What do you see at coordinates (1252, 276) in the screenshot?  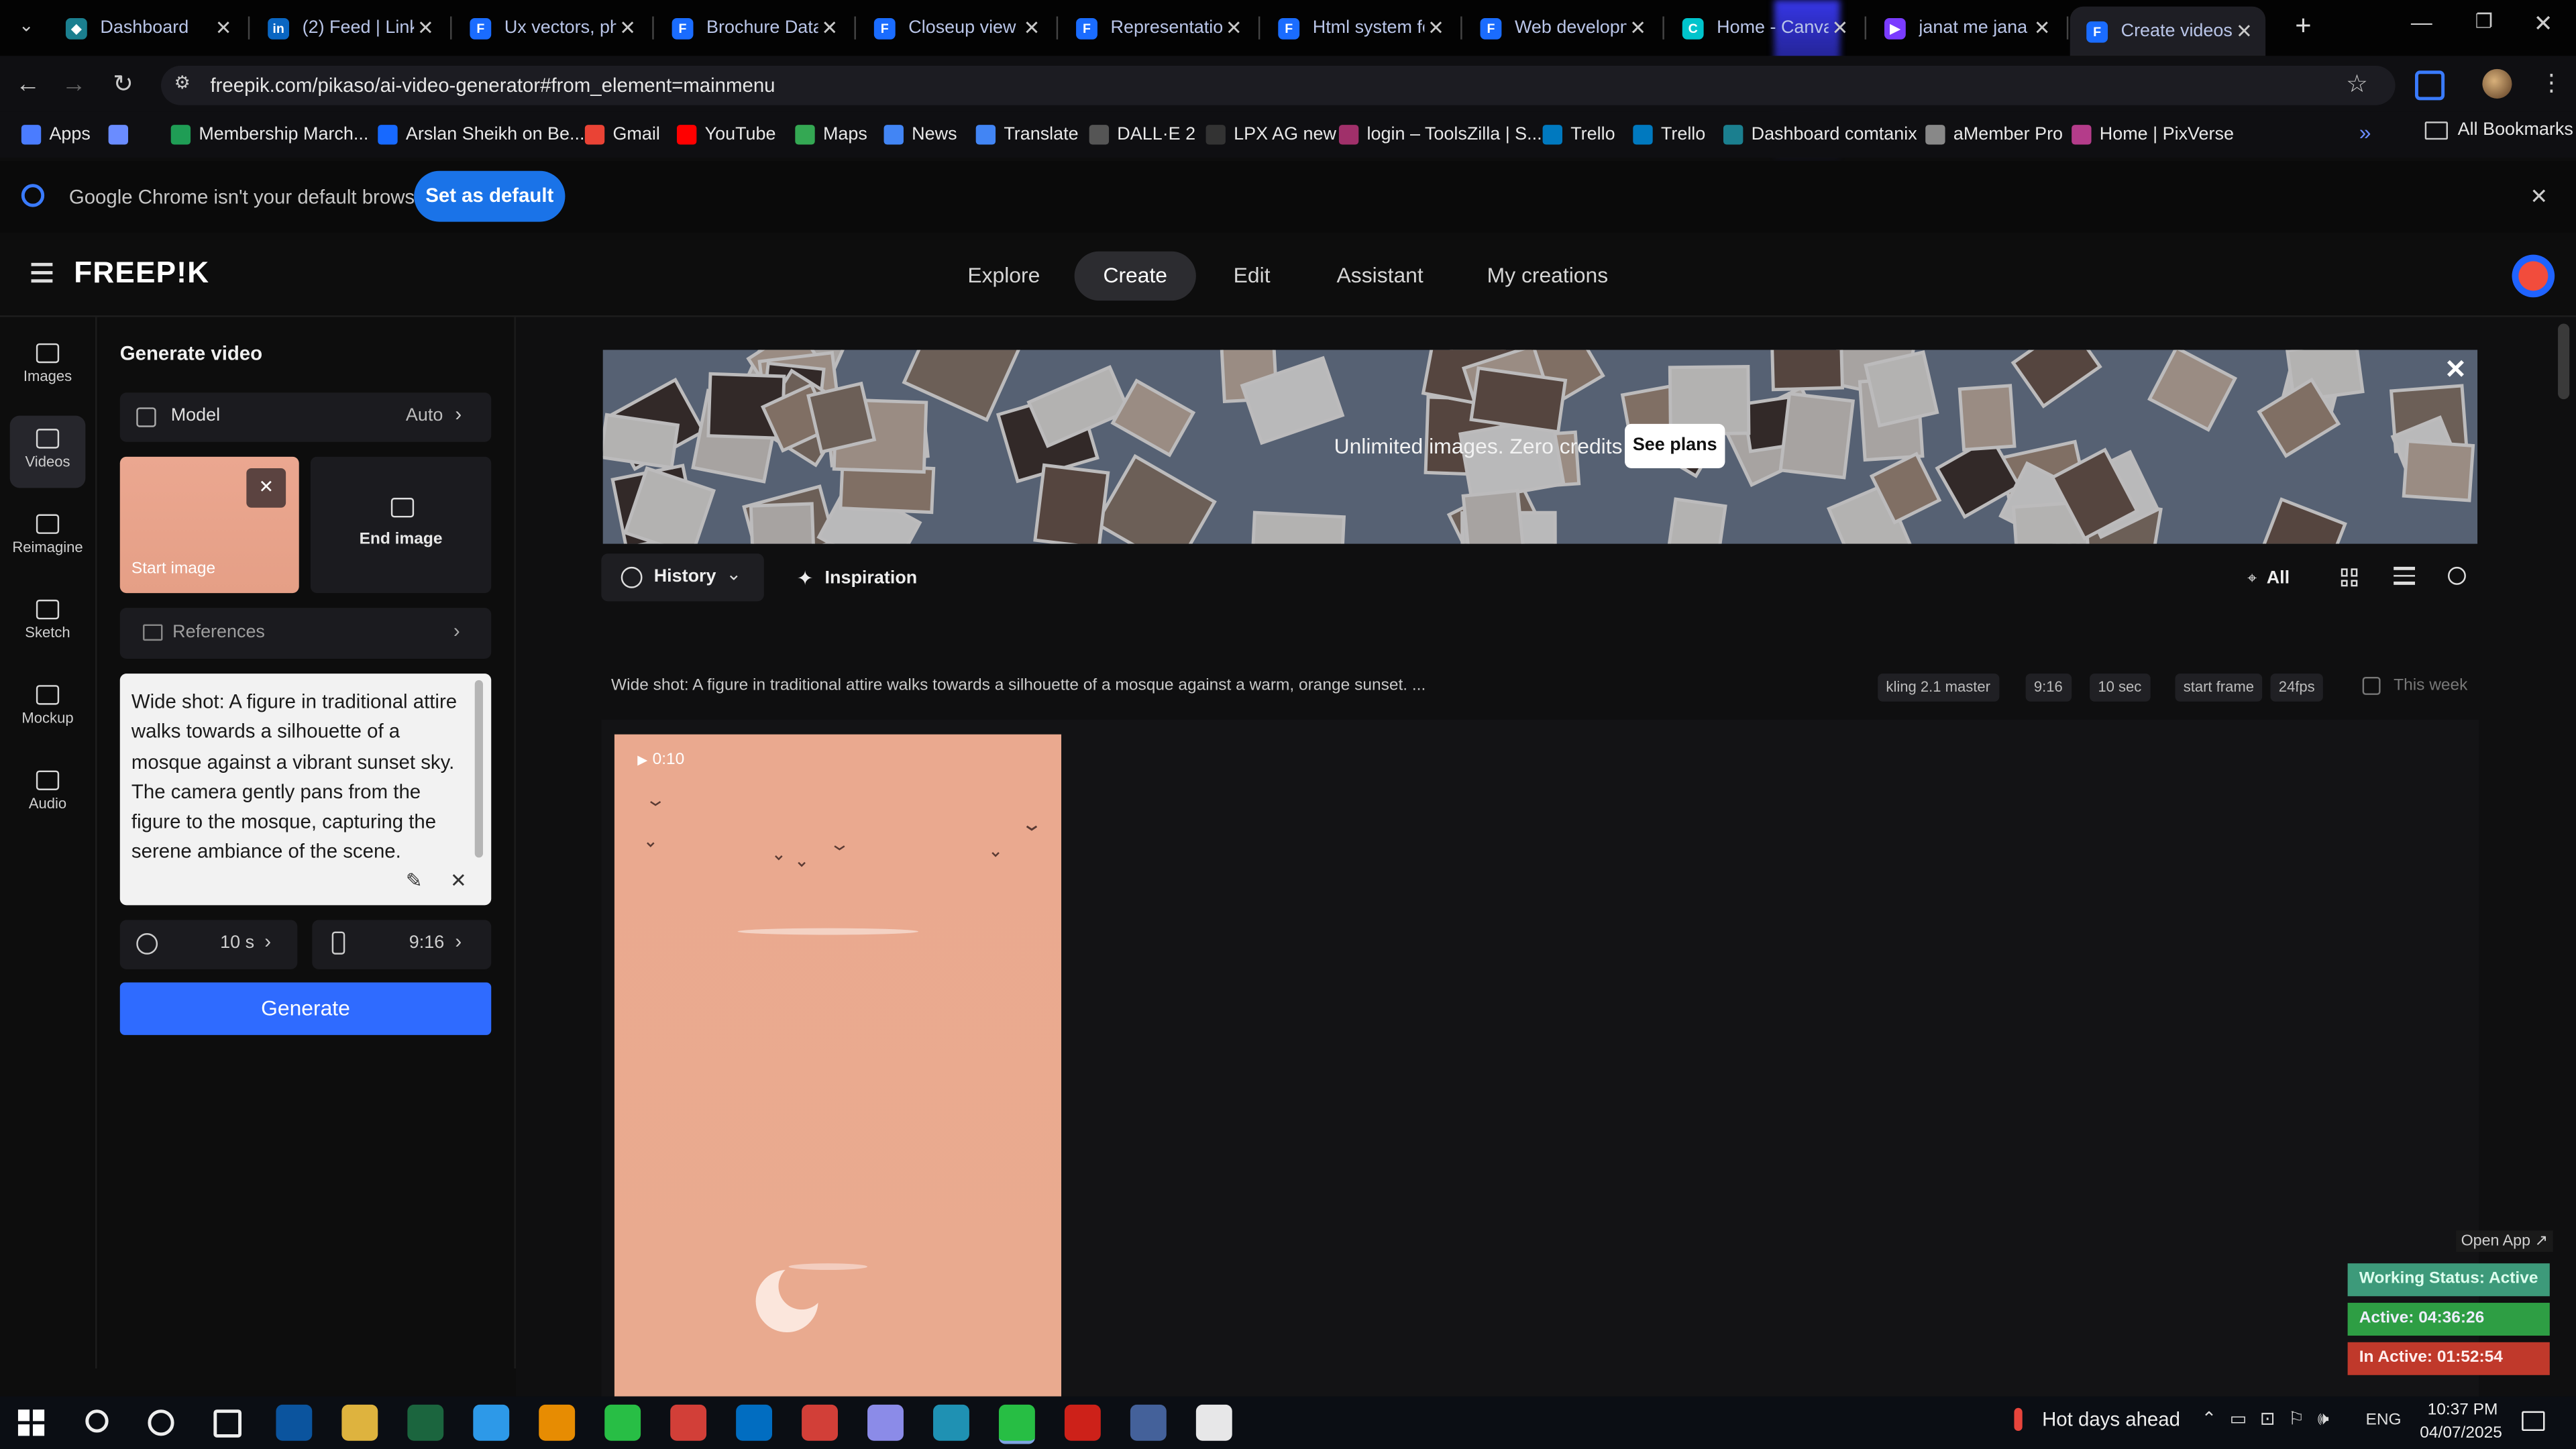 I see `nav-edit: Edit` at bounding box center [1252, 276].